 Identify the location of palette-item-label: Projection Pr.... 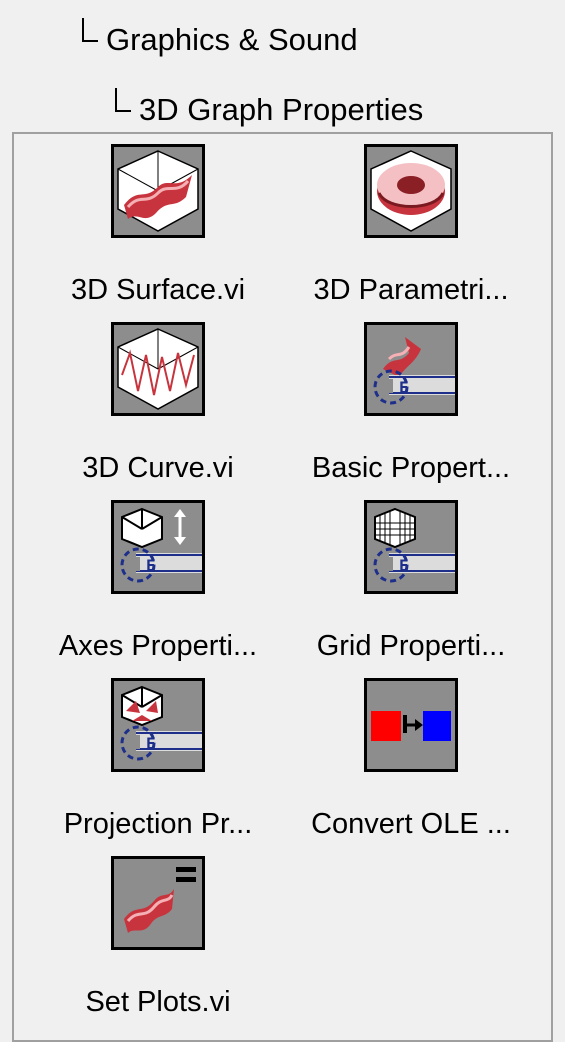
(158, 824).